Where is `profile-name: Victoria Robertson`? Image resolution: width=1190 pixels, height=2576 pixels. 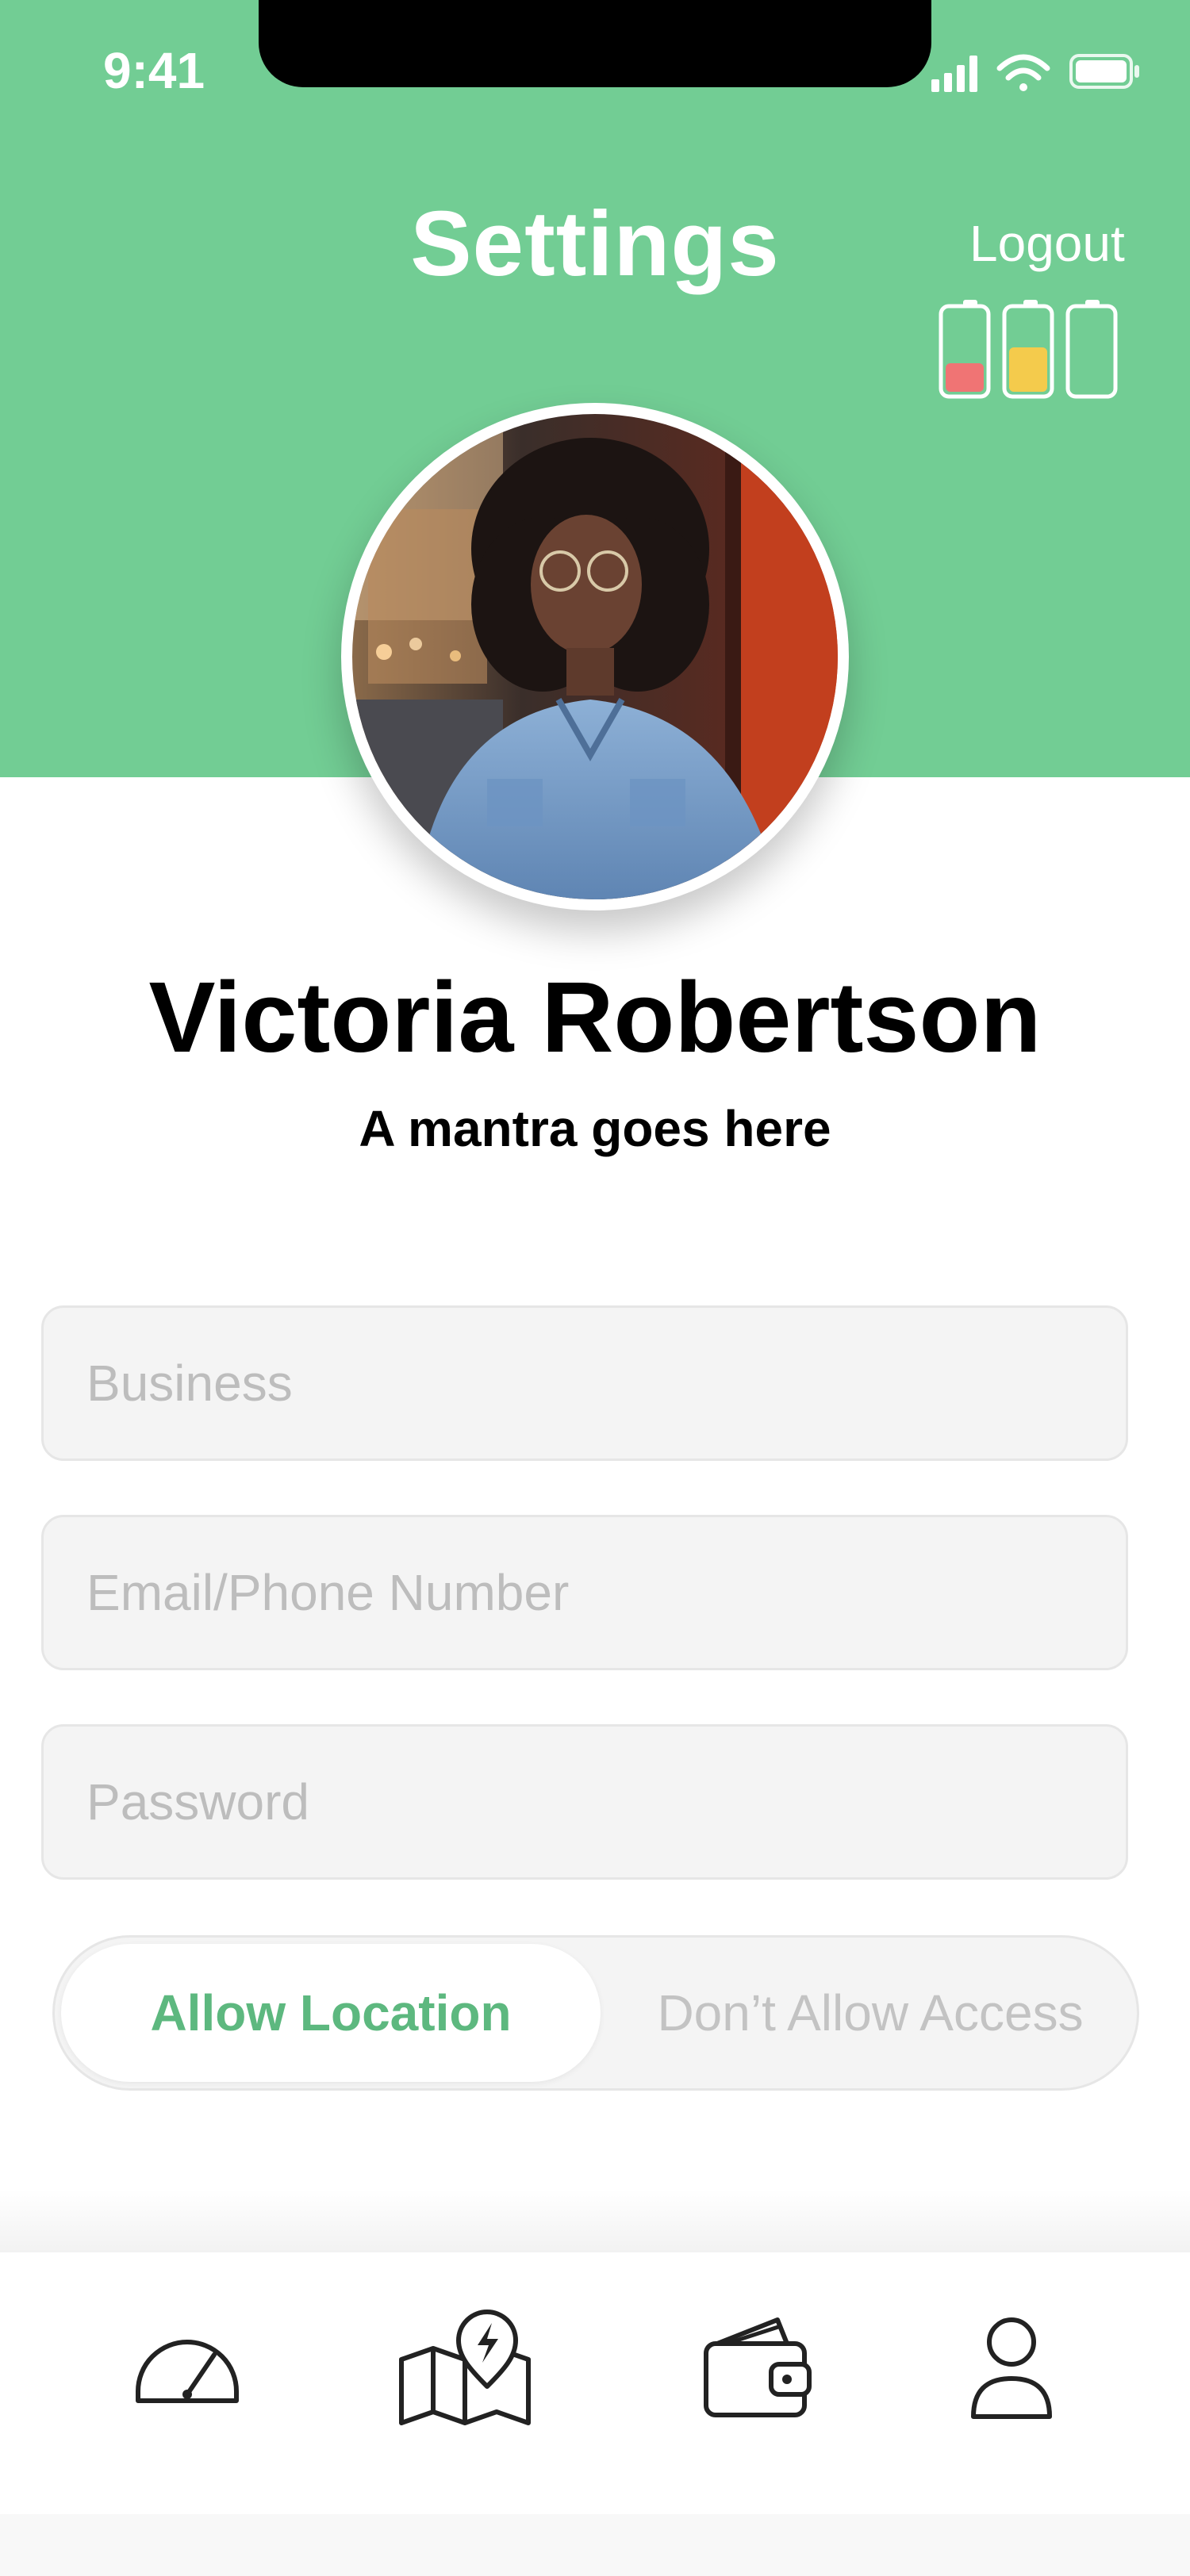 profile-name: Victoria Robertson is located at coordinates (595, 1017).